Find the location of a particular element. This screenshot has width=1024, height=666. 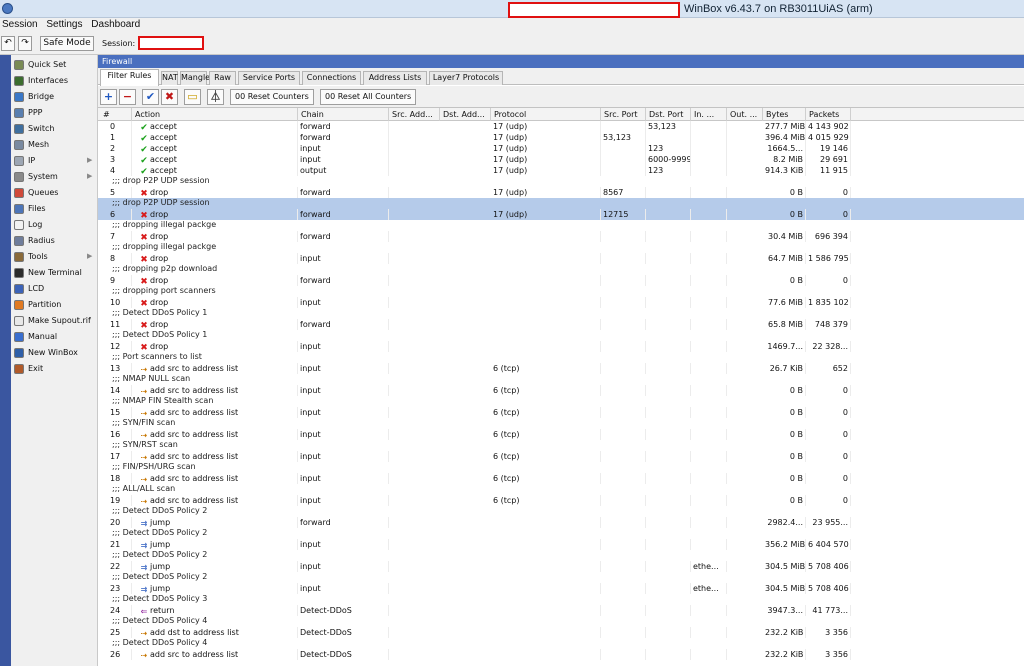

tab-connections: Connections is located at coordinates (331, 78).